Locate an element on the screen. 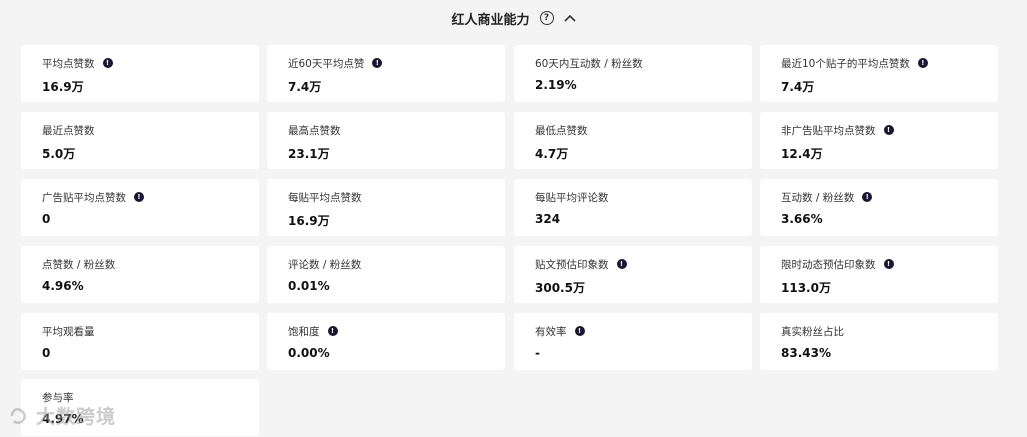 This screenshot has width=1027, height=437. metric-card: 非广告贴平均点赞数! 12.4万 is located at coordinates (879, 140).